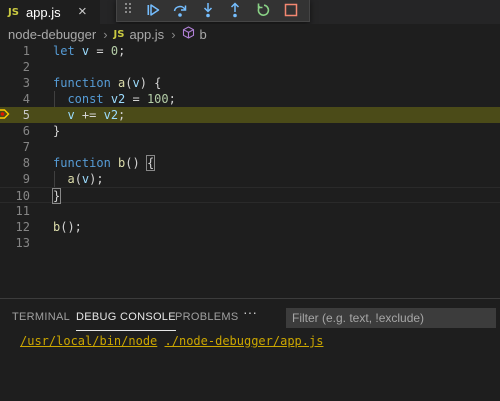  Describe the element at coordinates (208, 10) in the screenshot. I see `step-into-icon` at that location.